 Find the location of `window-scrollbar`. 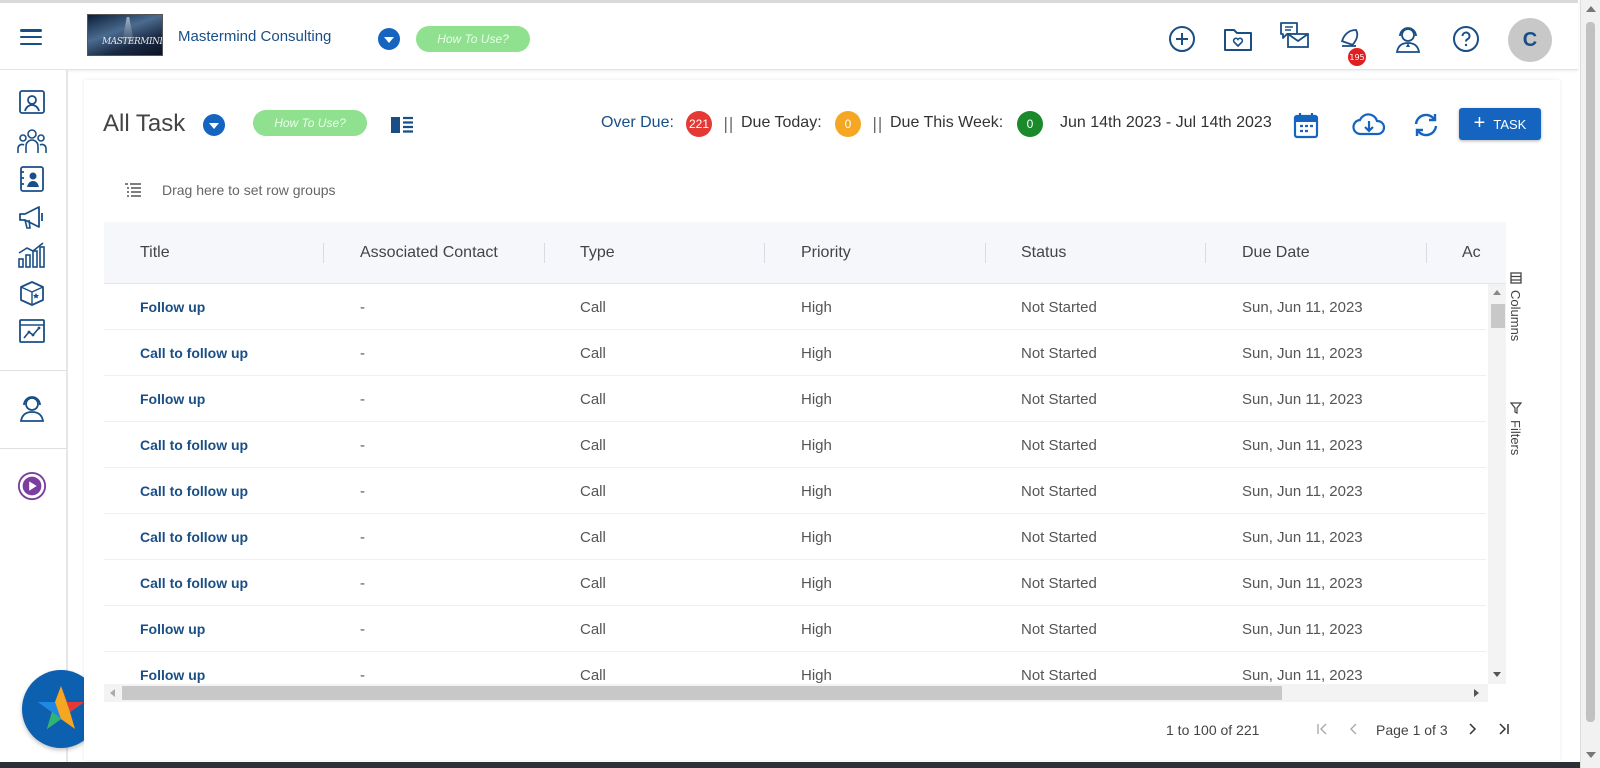

window-scrollbar is located at coordinates (1590, 384).